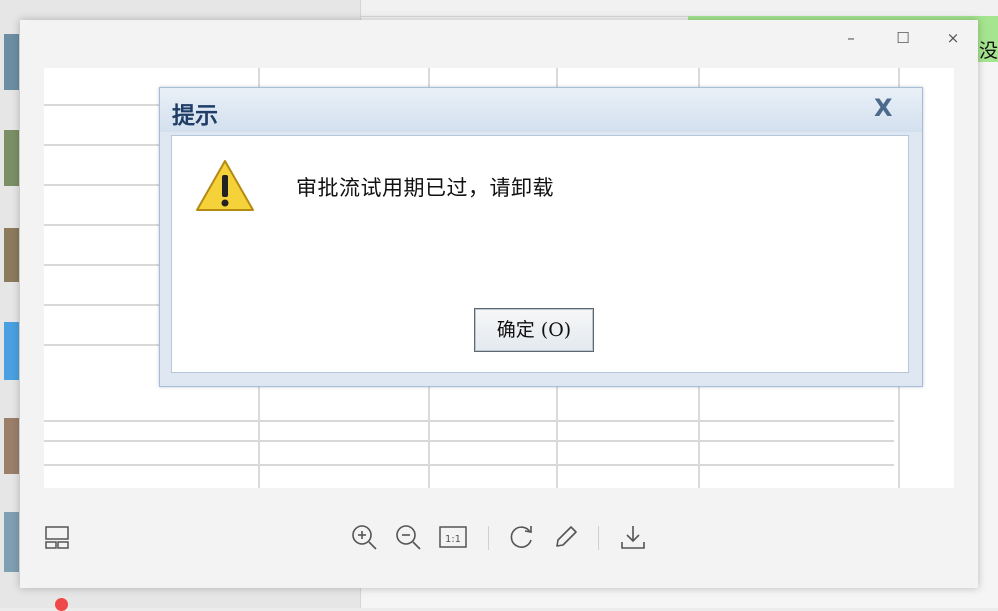 Image resolution: width=998 pixels, height=611 pixels. I want to click on dialog-close-icon: X, so click(883, 108).